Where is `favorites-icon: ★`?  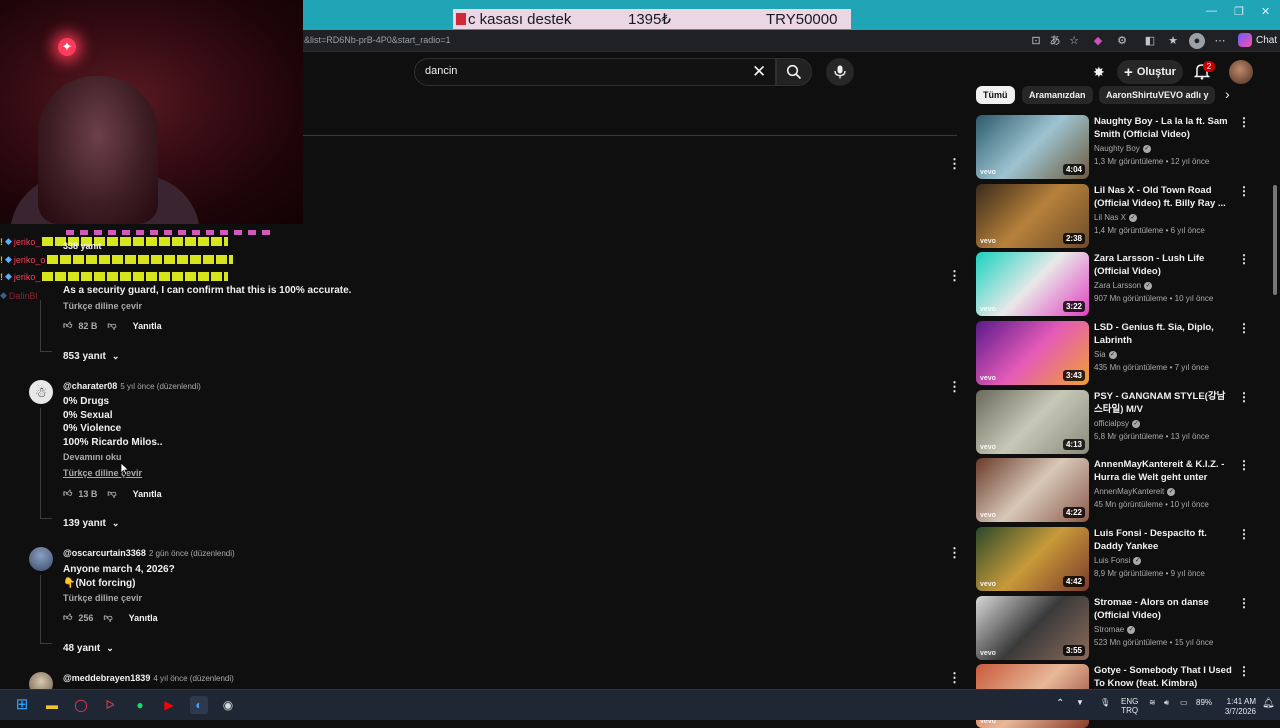 favorites-icon: ★ is located at coordinates (1173, 41).